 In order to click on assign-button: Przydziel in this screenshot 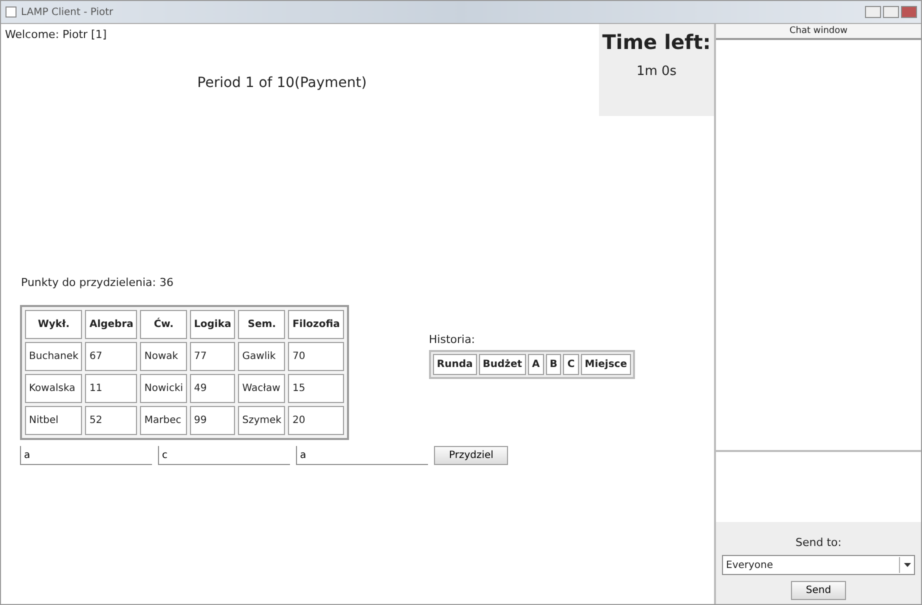, I will do `click(471, 455)`.